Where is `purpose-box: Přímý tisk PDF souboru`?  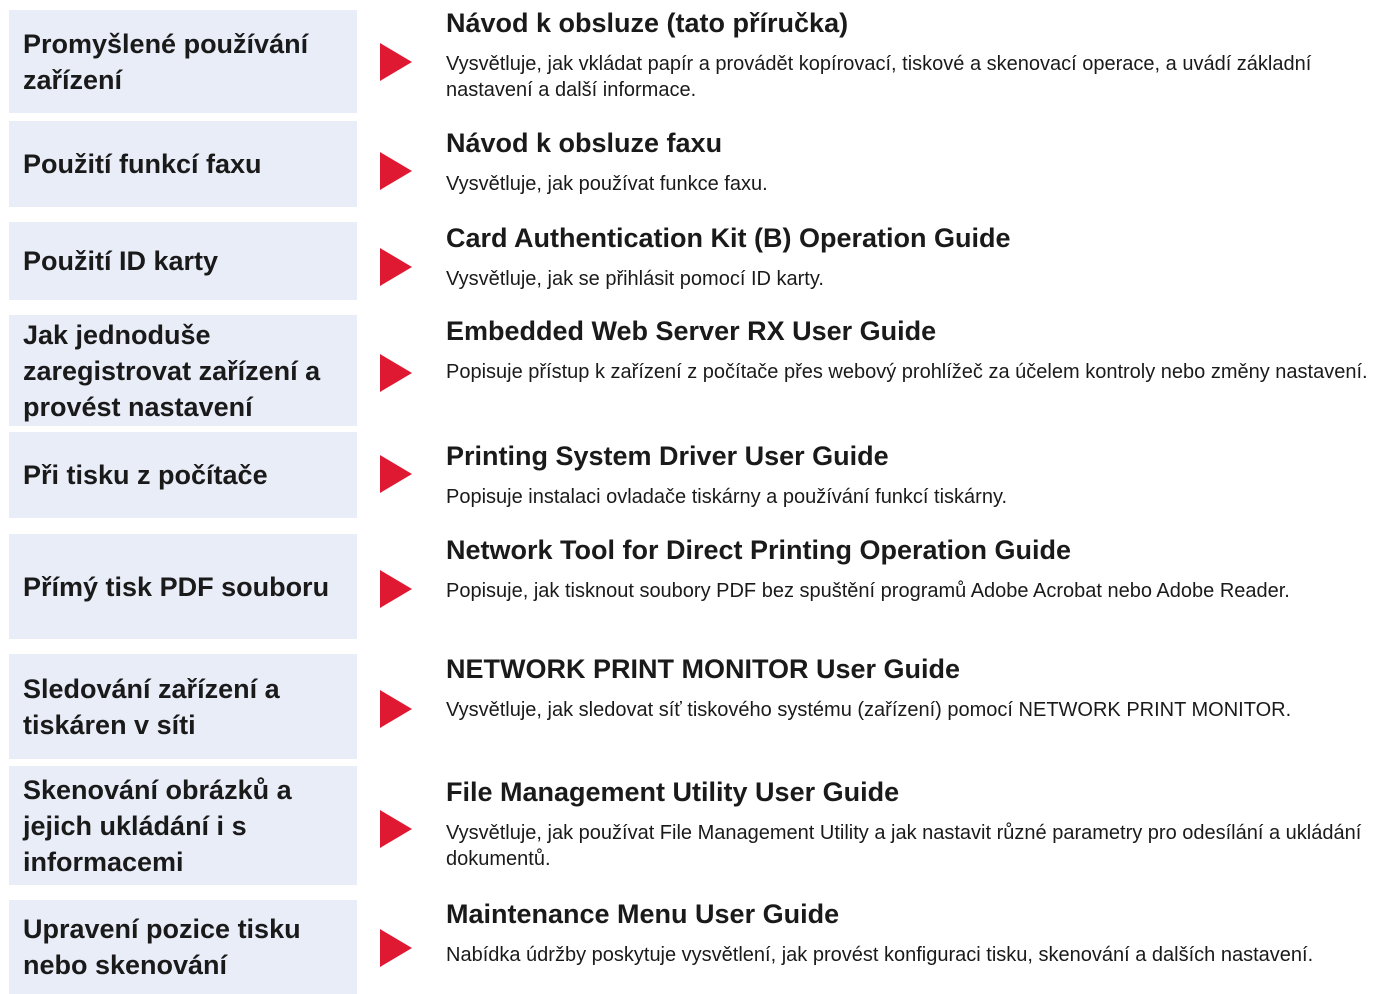
purpose-box: Přímý tisk PDF souboru is located at coordinates (183, 586).